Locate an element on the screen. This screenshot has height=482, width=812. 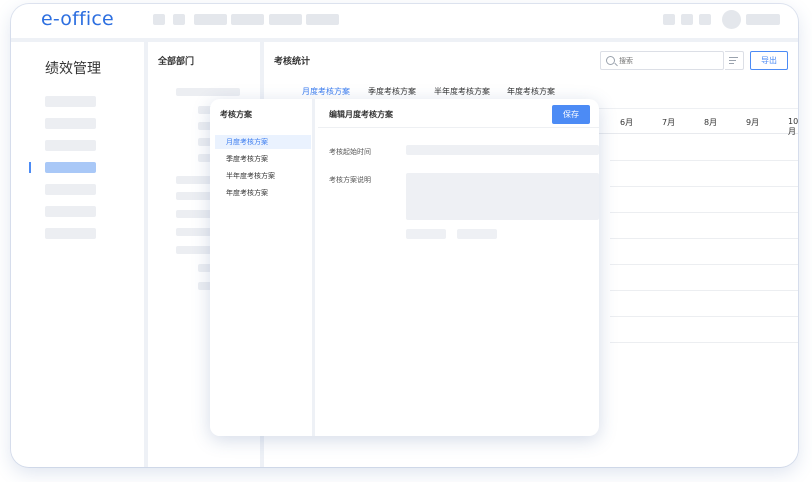
nav-item-active is located at coordinates (70, 167).